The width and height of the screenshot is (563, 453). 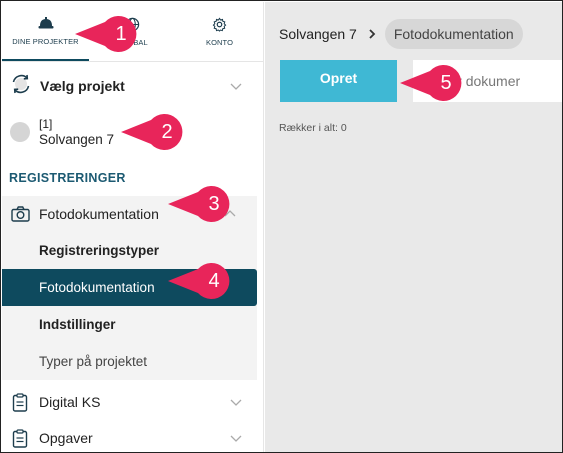 I want to click on project-selector-label: Vælg projekt, so click(x=82, y=86).